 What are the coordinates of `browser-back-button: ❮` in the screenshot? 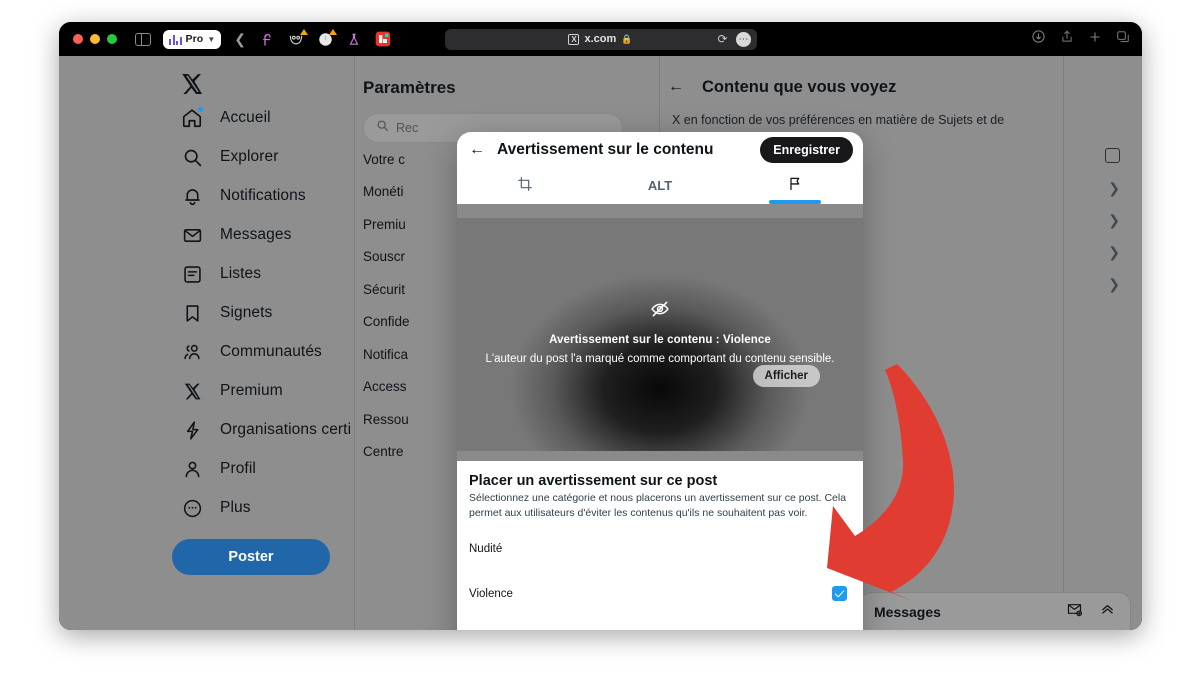 It's located at (240, 39).